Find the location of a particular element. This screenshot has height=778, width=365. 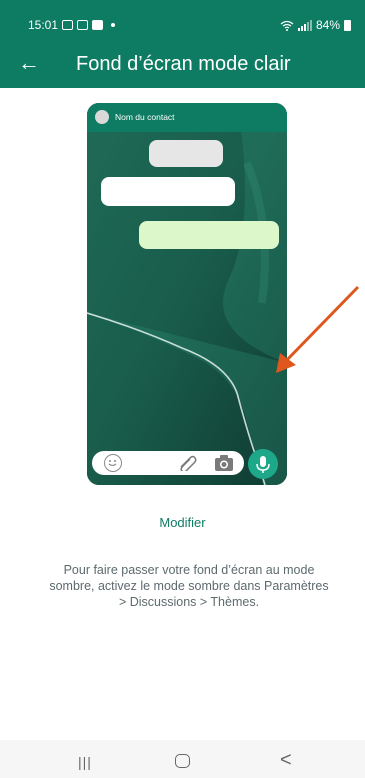

home-button is located at coordinates (182, 761).